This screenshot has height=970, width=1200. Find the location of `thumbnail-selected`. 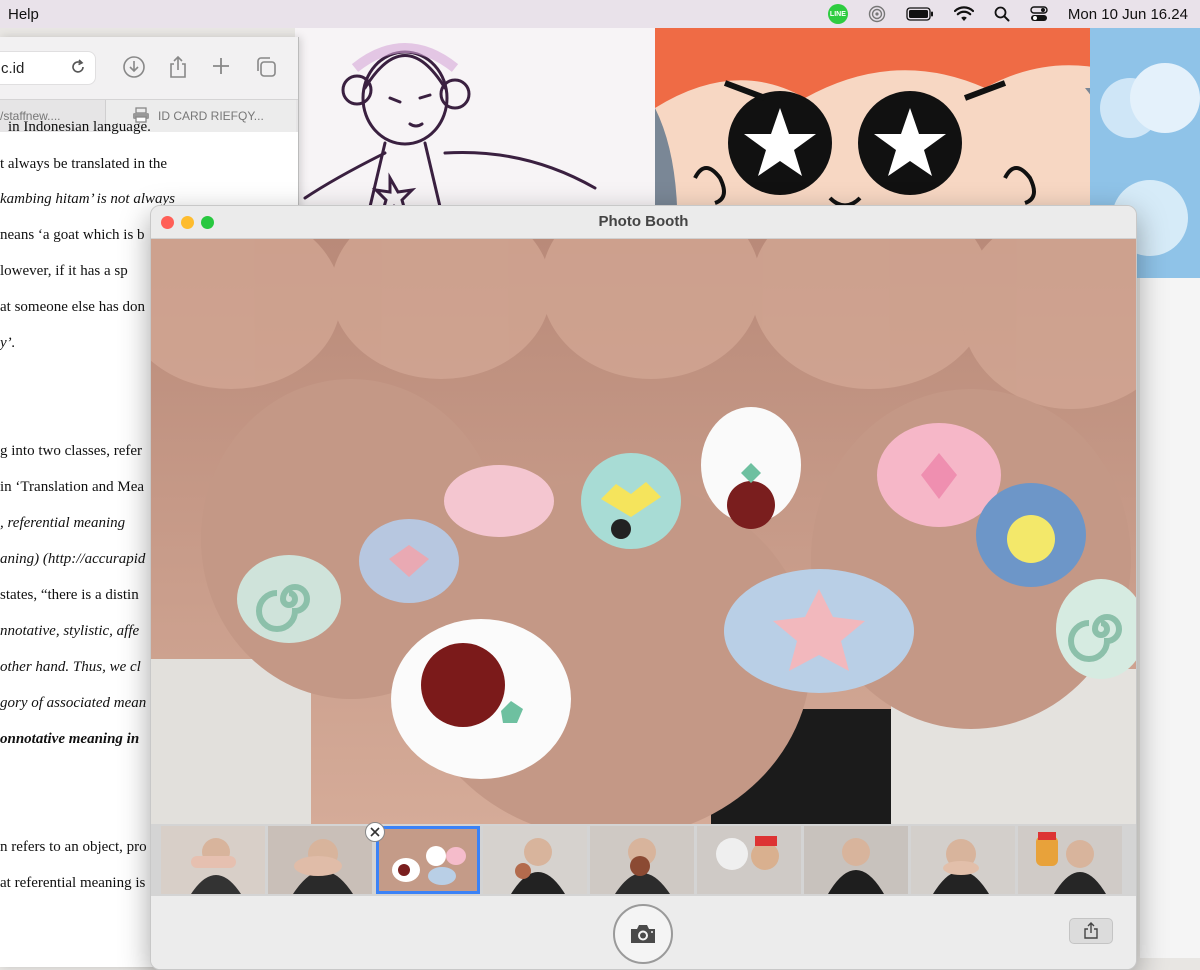

thumbnail-selected is located at coordinates (428, 860).